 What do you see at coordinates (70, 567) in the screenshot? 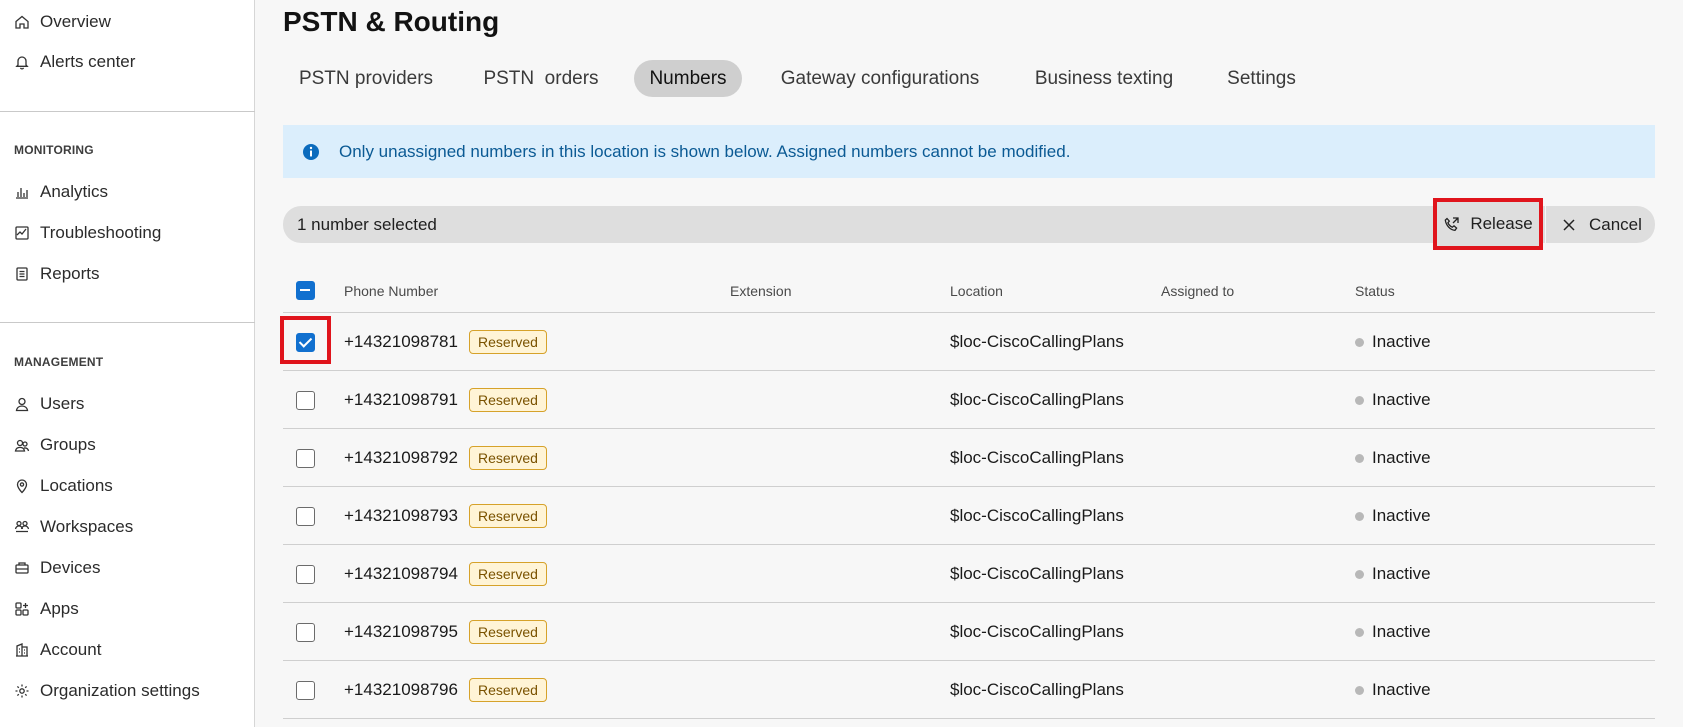
I see `sidebar-item-label: Devices` at bounding box center [70, 567].